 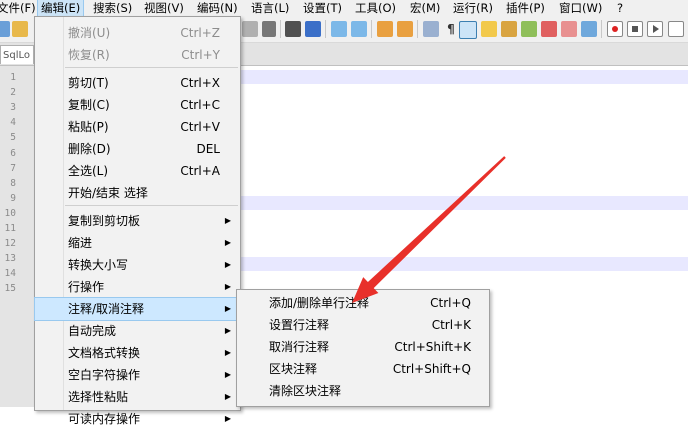 What do you see at coordinates (227, 418) in the screenshot?
I see `submenu-arrow-icon: ▶` at bounding box center [227, 418].